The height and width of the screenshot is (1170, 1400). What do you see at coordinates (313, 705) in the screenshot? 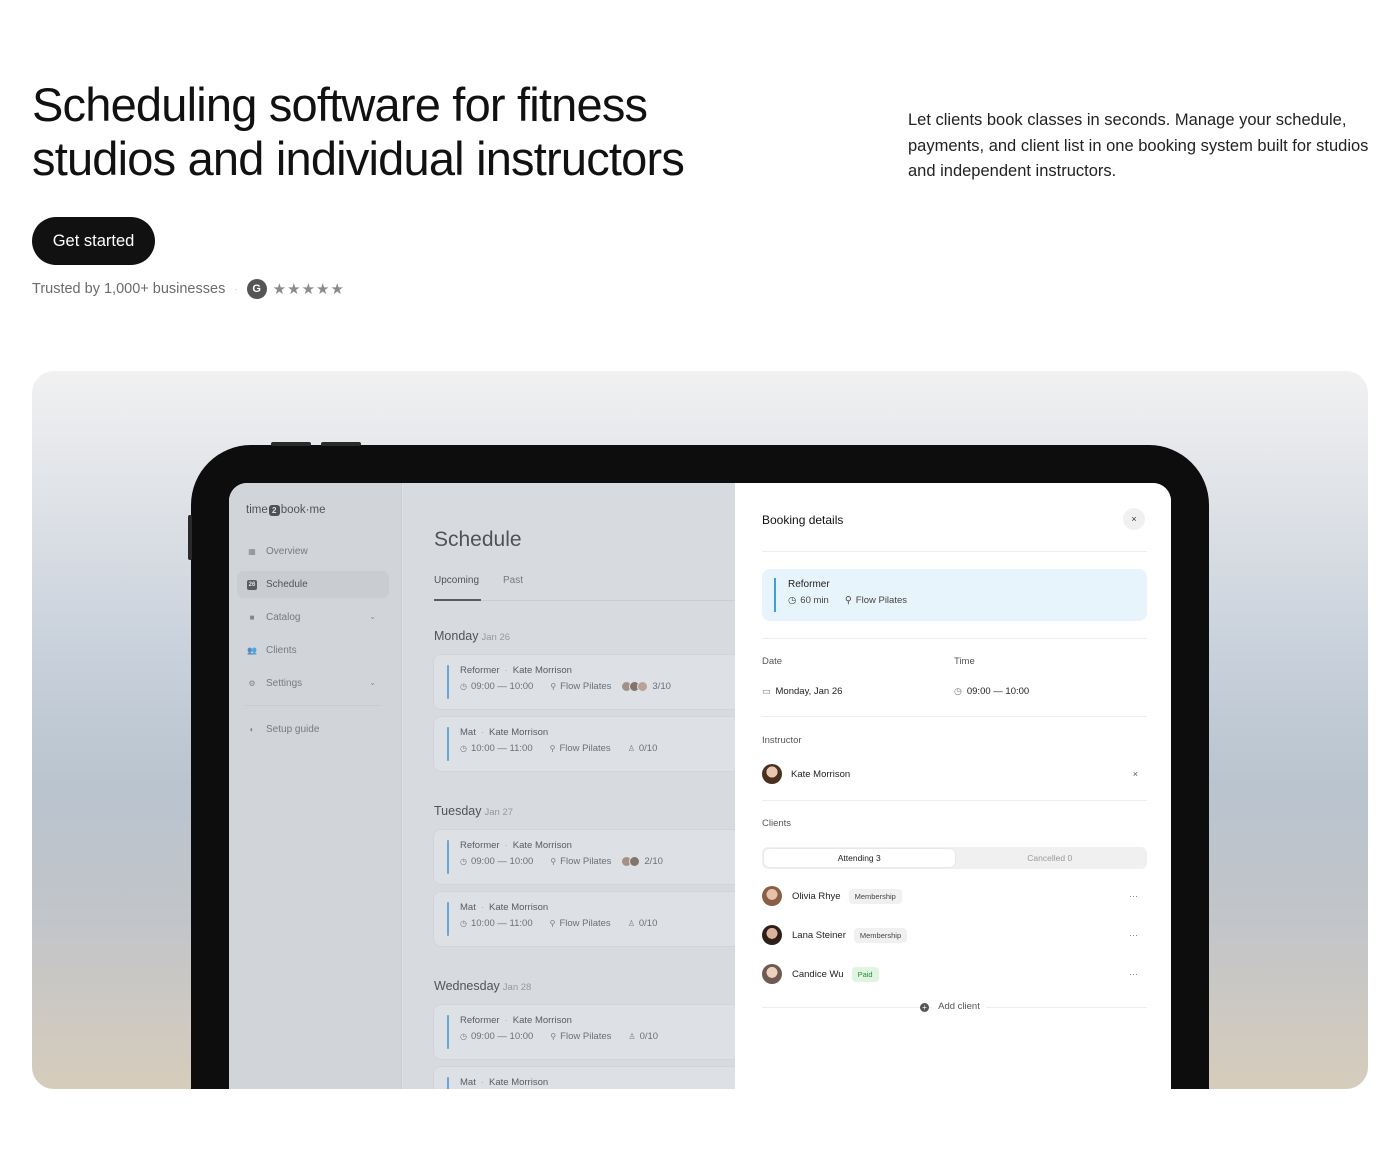
I see `sidebar-divider` at bounding box center [313, 705].